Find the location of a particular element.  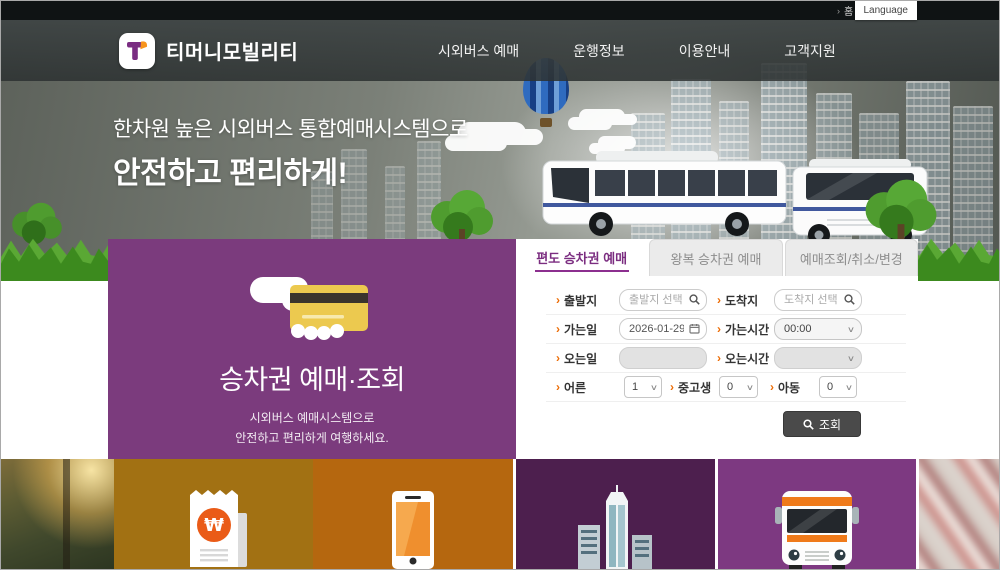

nav-item-bus-booking: 시외버스 예매 is located at coordinates (478, 51).